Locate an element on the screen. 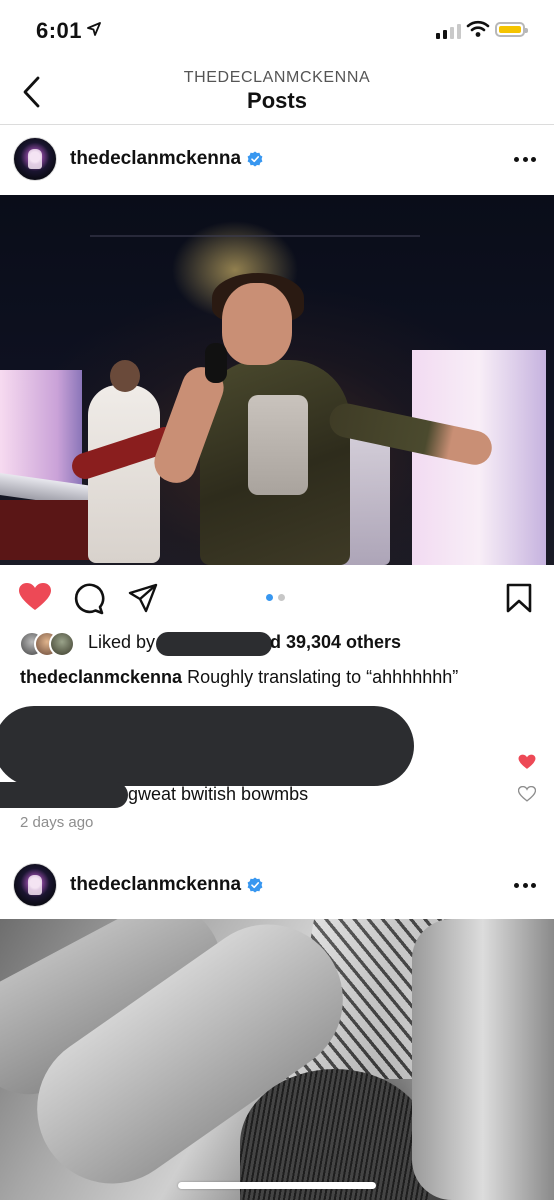  caption-username: thedeclanmckenna is located at coordinates (101, 677).